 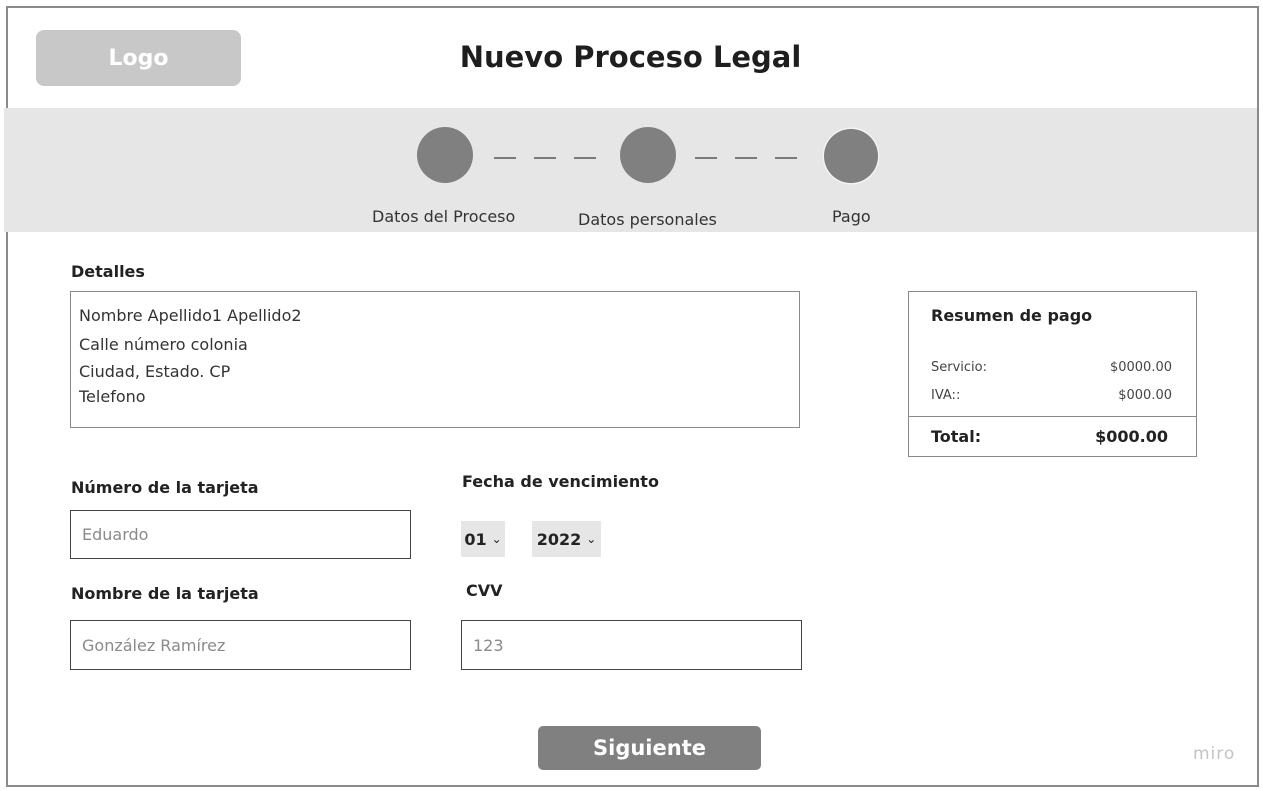 What do you see at coordinates (648, 155) in the screenshot?
I see `step-2-circle` at bounding box center [648, 155].